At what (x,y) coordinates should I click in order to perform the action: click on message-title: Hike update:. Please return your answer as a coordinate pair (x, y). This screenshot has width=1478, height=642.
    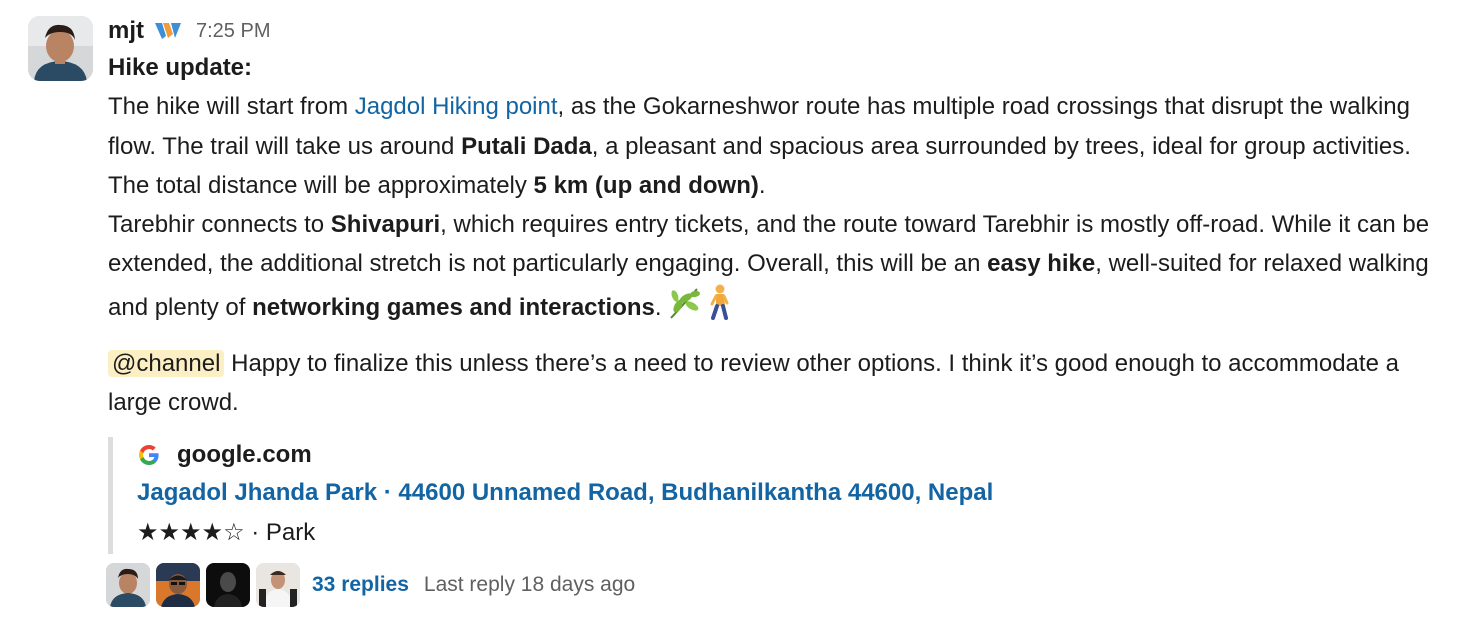
    Looking at the image, I should click on (180, 67).